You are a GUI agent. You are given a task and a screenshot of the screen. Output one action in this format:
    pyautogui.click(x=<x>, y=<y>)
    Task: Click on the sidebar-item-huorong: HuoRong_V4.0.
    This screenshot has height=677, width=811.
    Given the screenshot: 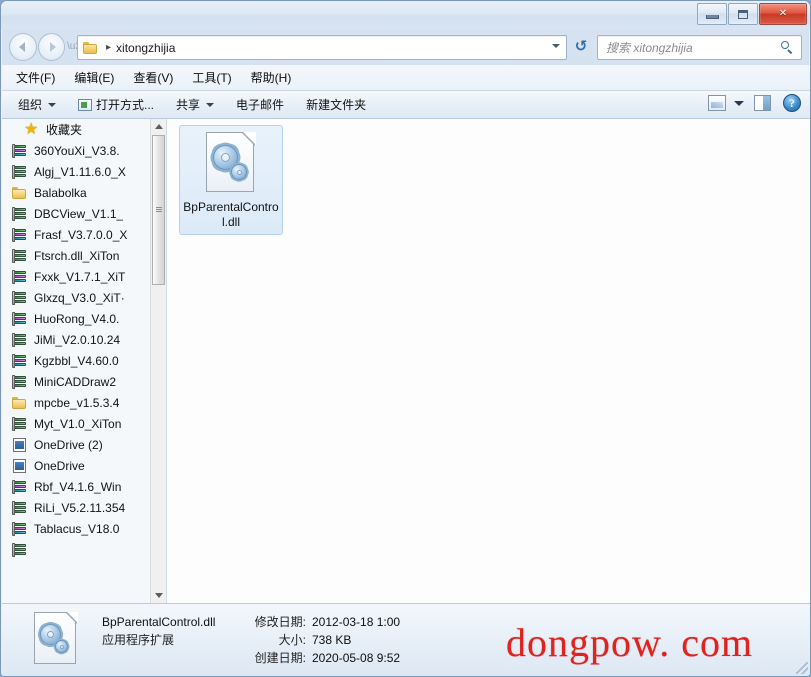 What is the action you would take?
    pyautogui.click(x=77, y=318)
    